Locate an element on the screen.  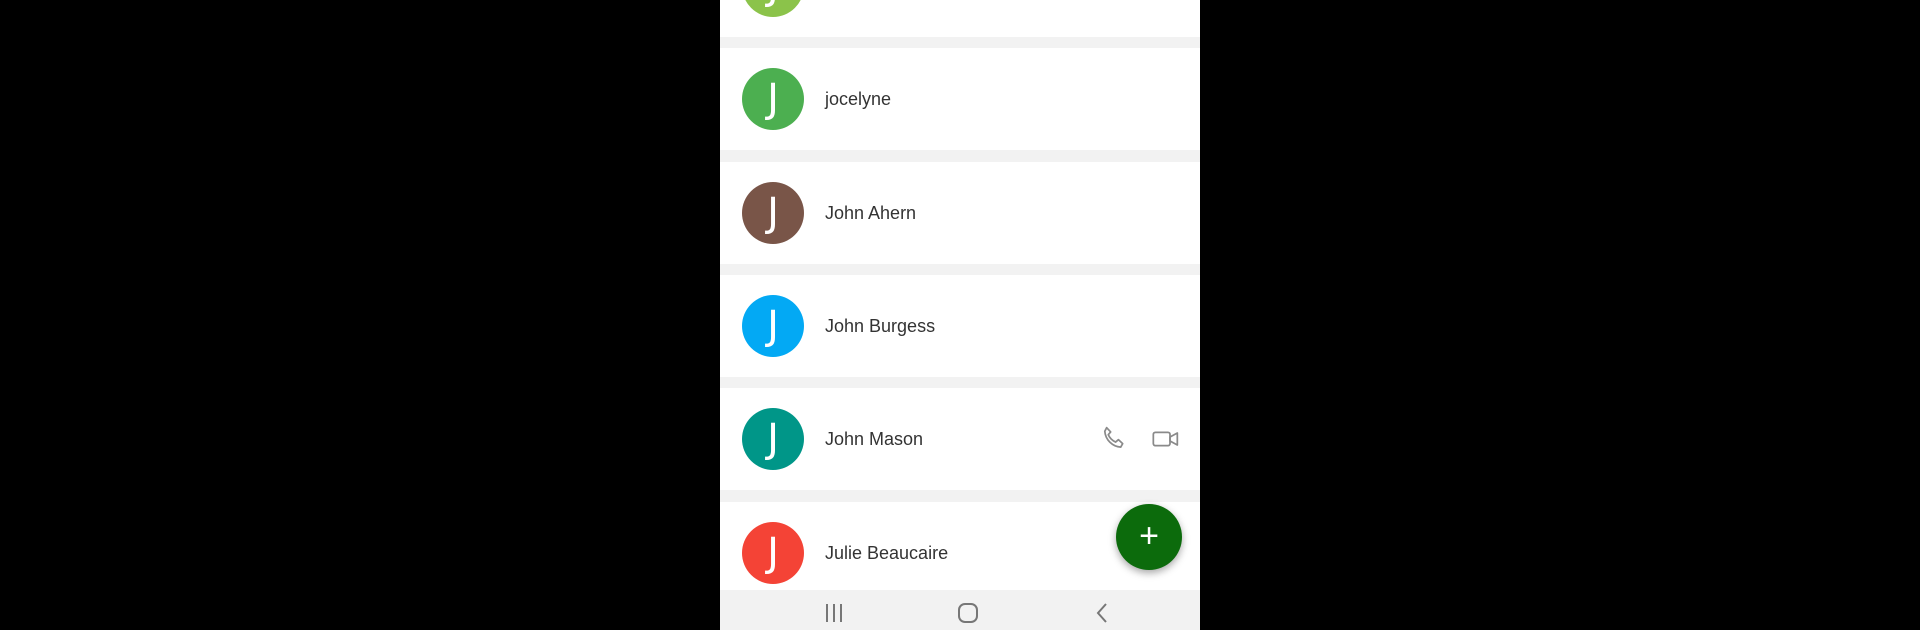
contact-name: John Mason is located at coordinates (874, 439).